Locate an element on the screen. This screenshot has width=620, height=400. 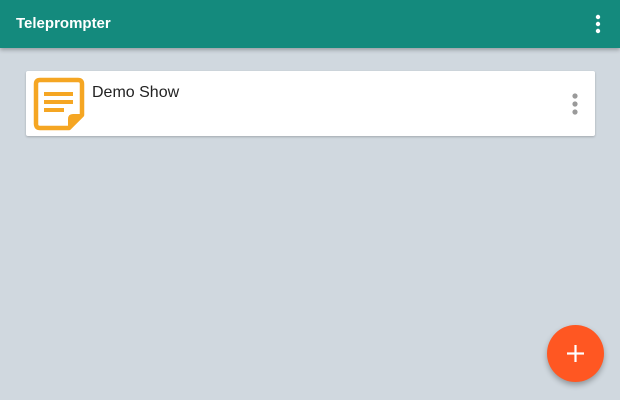
add-script-button is located at coordinates (575, 353).